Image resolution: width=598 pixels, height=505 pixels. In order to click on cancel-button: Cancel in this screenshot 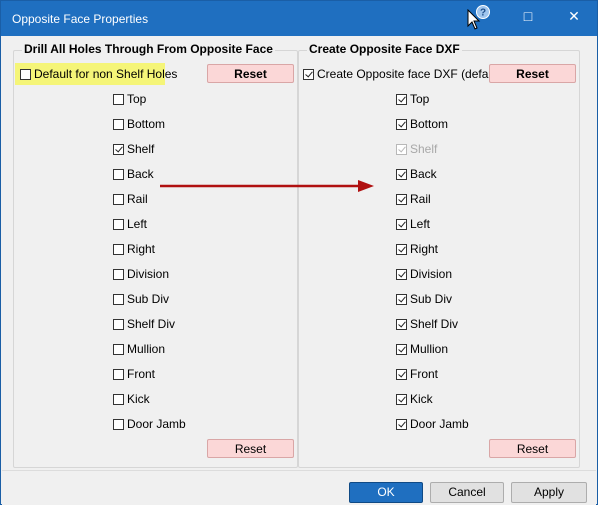, I will do `click(467, 492)`.